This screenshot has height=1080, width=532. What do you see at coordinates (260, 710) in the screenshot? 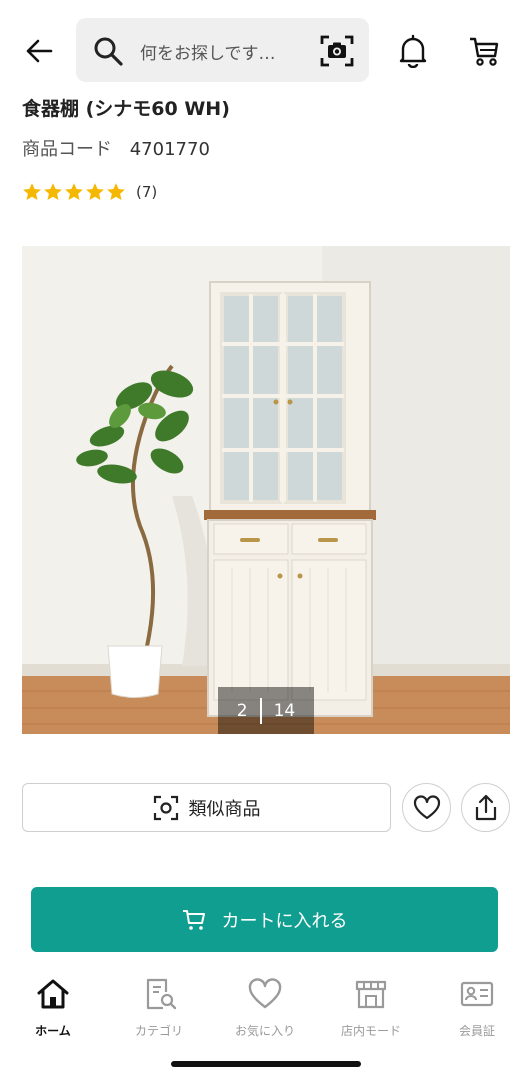
I see `image-counter-separator` at bounding box center [260, 710].